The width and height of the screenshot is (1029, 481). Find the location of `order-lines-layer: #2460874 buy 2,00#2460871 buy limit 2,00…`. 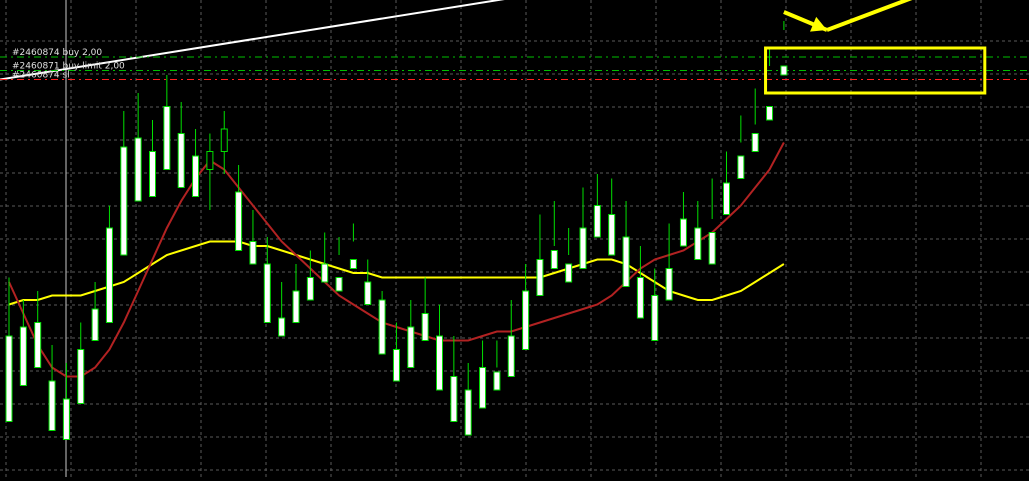

order-lines-layer: #2460874 buy 2,00#2460871 buy limit 2,00… is located at coordinates (514, 64).